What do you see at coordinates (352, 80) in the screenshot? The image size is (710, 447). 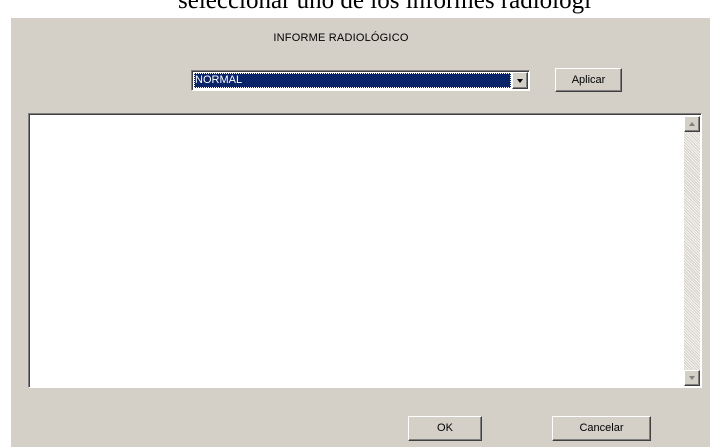 I see `report-type-selected-value: NORMAL` at bounding box center [352, 80].